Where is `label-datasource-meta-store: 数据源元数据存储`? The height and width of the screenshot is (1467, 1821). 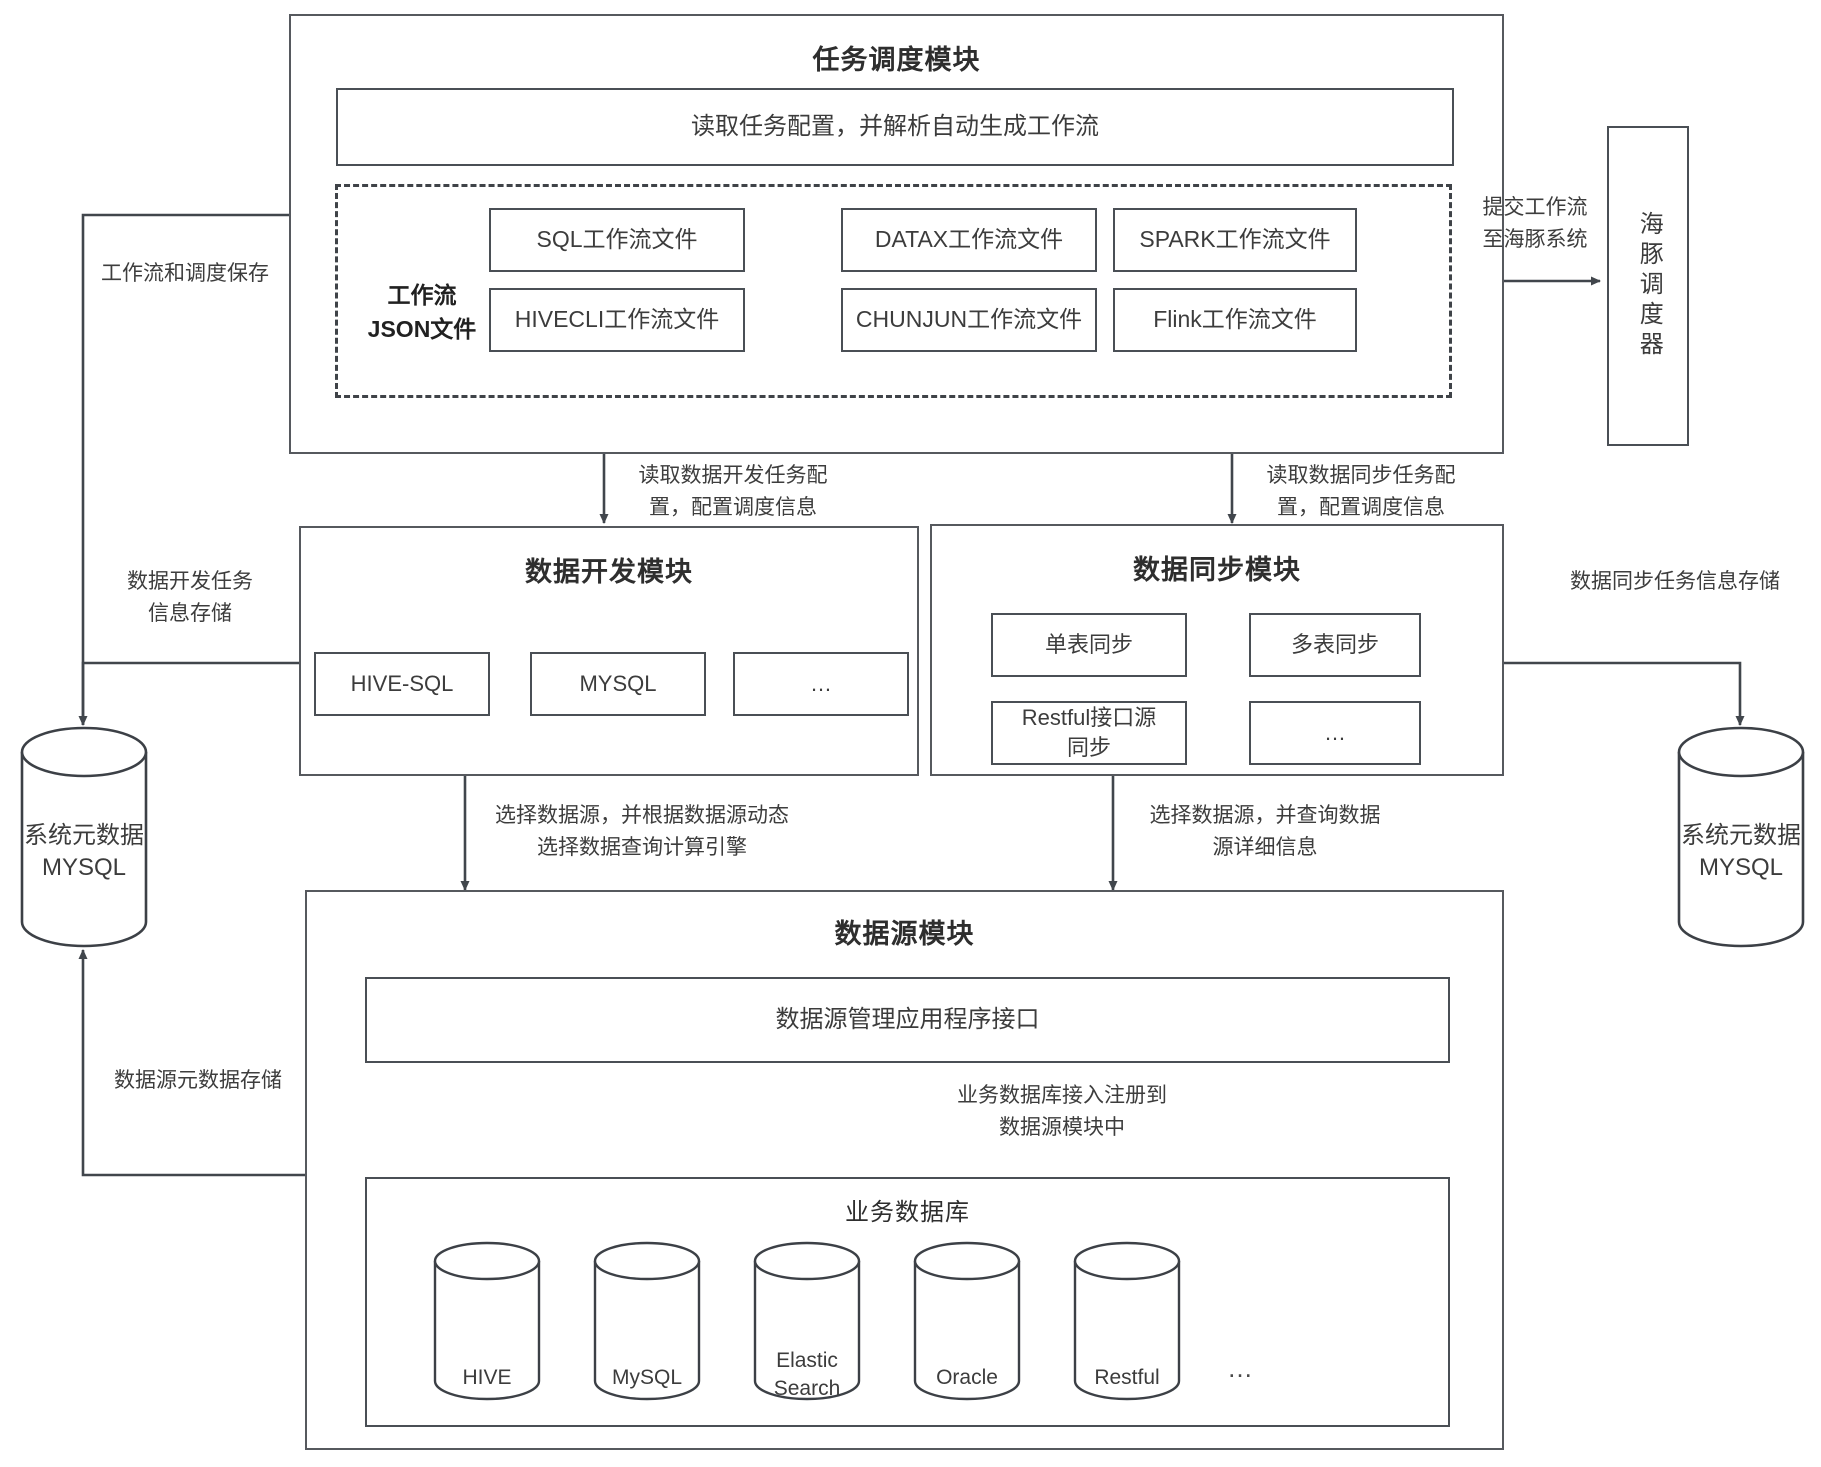
label-datasource-meta-store: 数据源元数据存储 is located at coordinates (198, 1080).